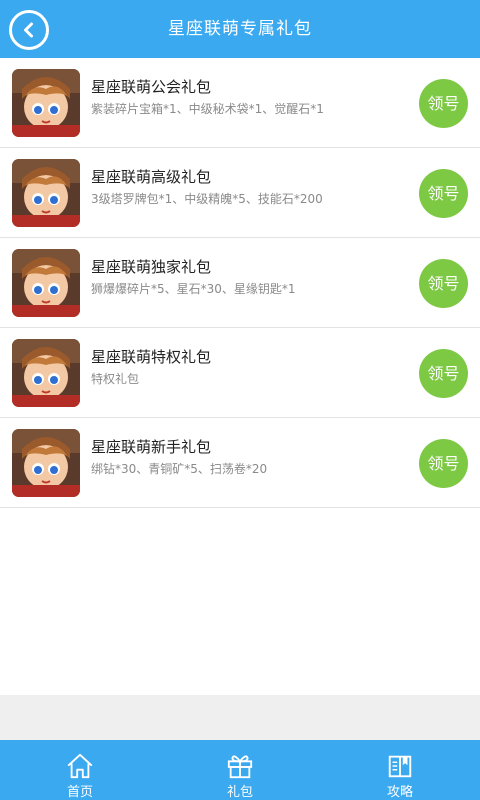 The width and height of the screenshot is (480, 800). I want to click on gift-name: 星座联萌公会礼包, so click(151, 87).